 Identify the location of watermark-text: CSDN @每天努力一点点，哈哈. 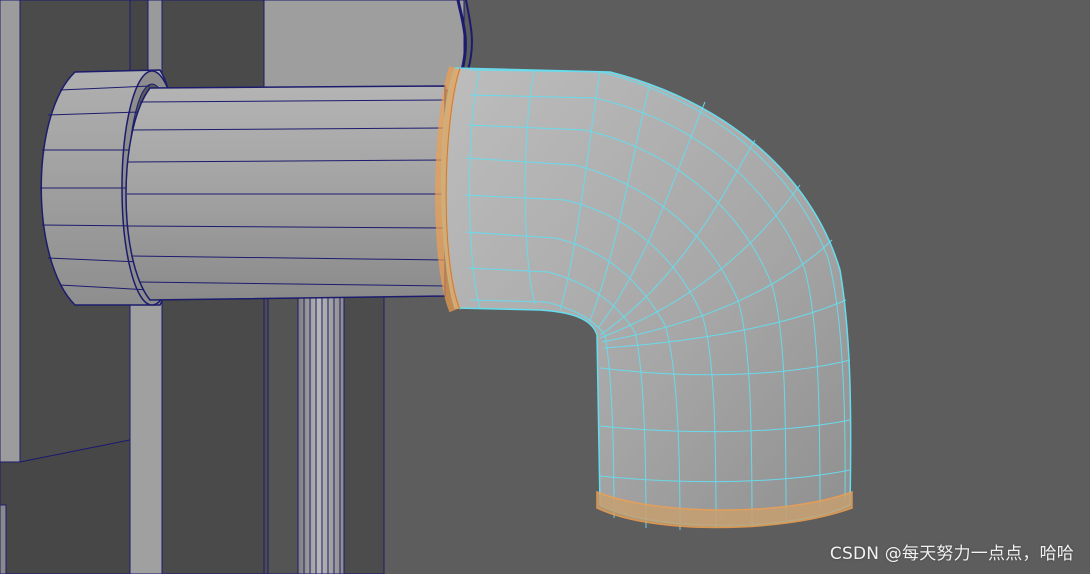
(951, 554).